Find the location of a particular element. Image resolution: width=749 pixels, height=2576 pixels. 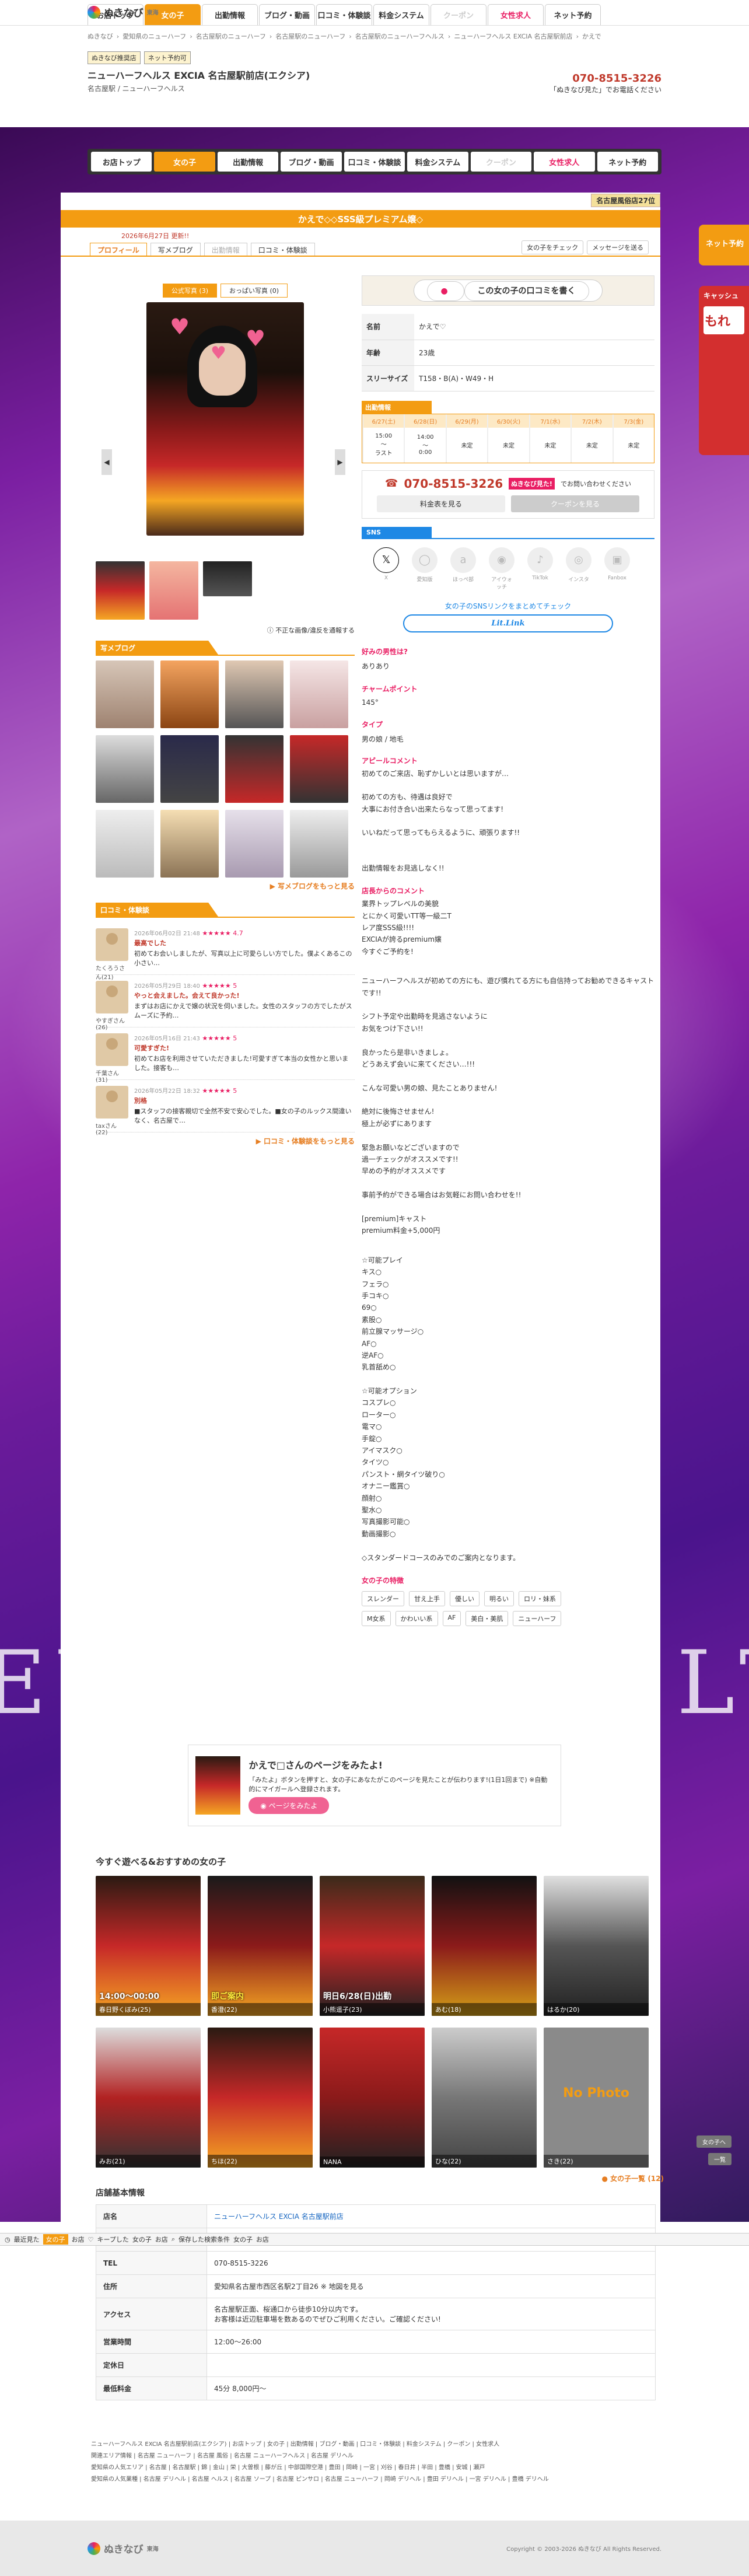

feature-chip: 美白・美肌 is located at coordinates (487, 1618).